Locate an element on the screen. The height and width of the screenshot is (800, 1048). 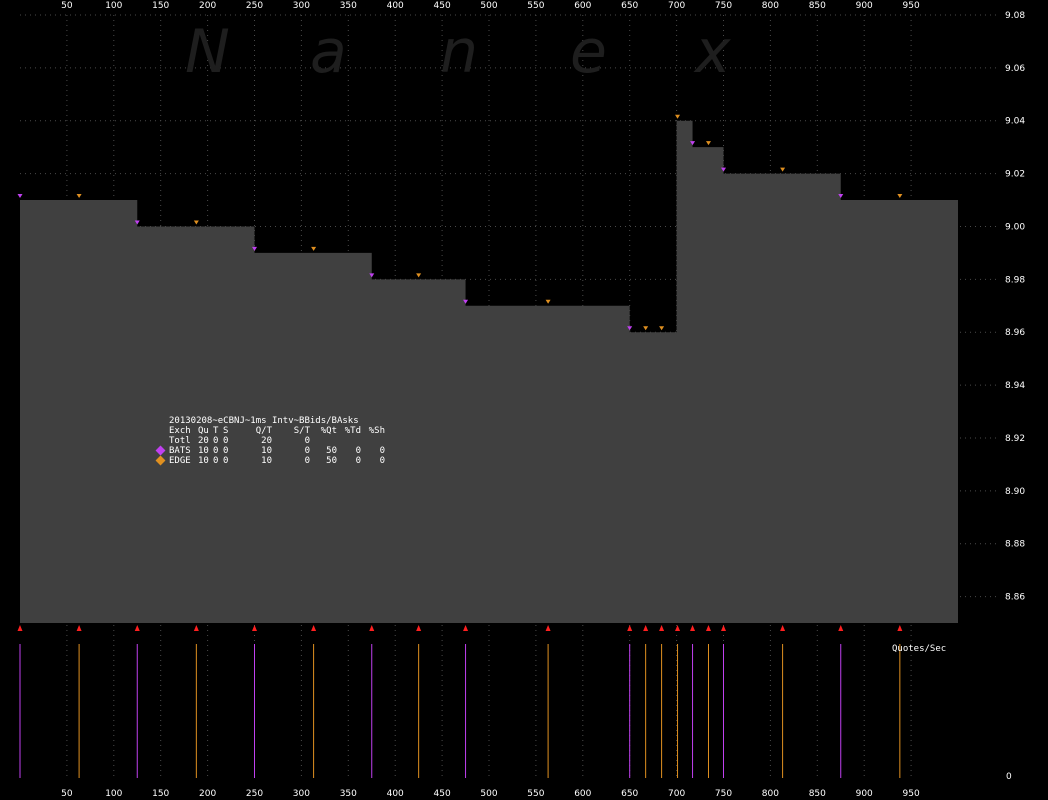
x-tick-label: 700 is located at coordinates (676, 6).